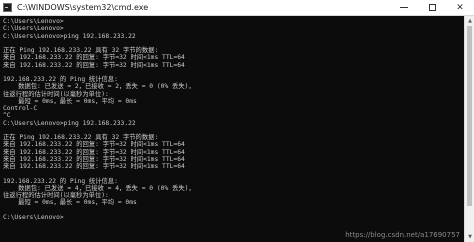 The width and height of the screenshot is (474, 242). I want to click on minimize-icon, so click(404, 7).